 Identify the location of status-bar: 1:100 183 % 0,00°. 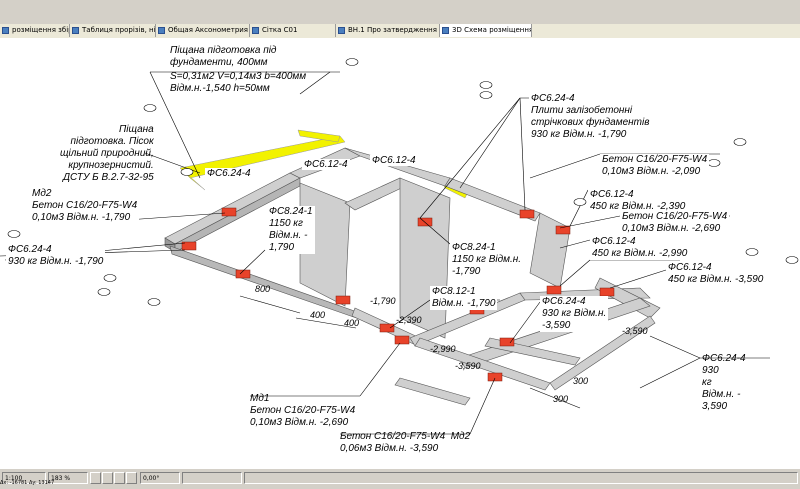
(400, 478).